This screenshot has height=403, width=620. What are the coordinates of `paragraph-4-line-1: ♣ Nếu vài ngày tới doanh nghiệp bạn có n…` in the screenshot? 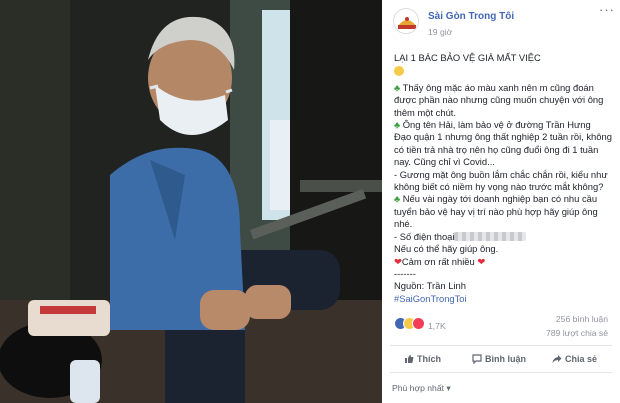 It's located at (504, 199).